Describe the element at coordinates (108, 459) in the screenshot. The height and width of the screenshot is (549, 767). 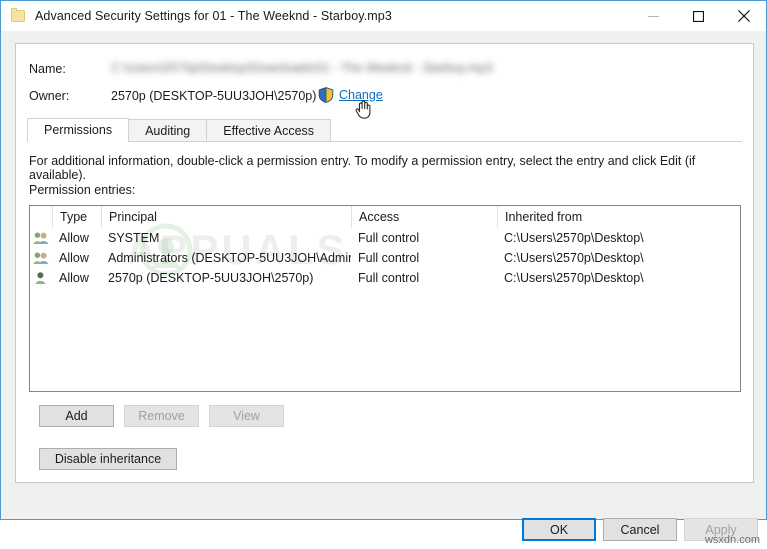
I see `disable-inheritance-button: Disable inheritance` at that location.